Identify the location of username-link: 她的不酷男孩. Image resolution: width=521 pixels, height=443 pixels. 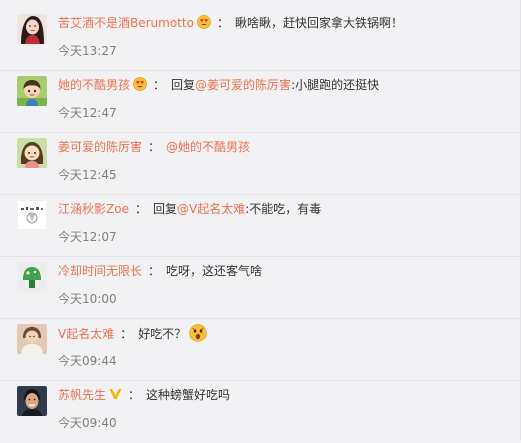
(94, 85).